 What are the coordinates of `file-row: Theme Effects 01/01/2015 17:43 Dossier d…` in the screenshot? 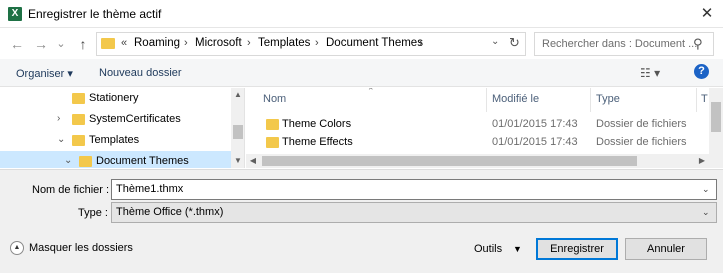 It's located at (481, 143).